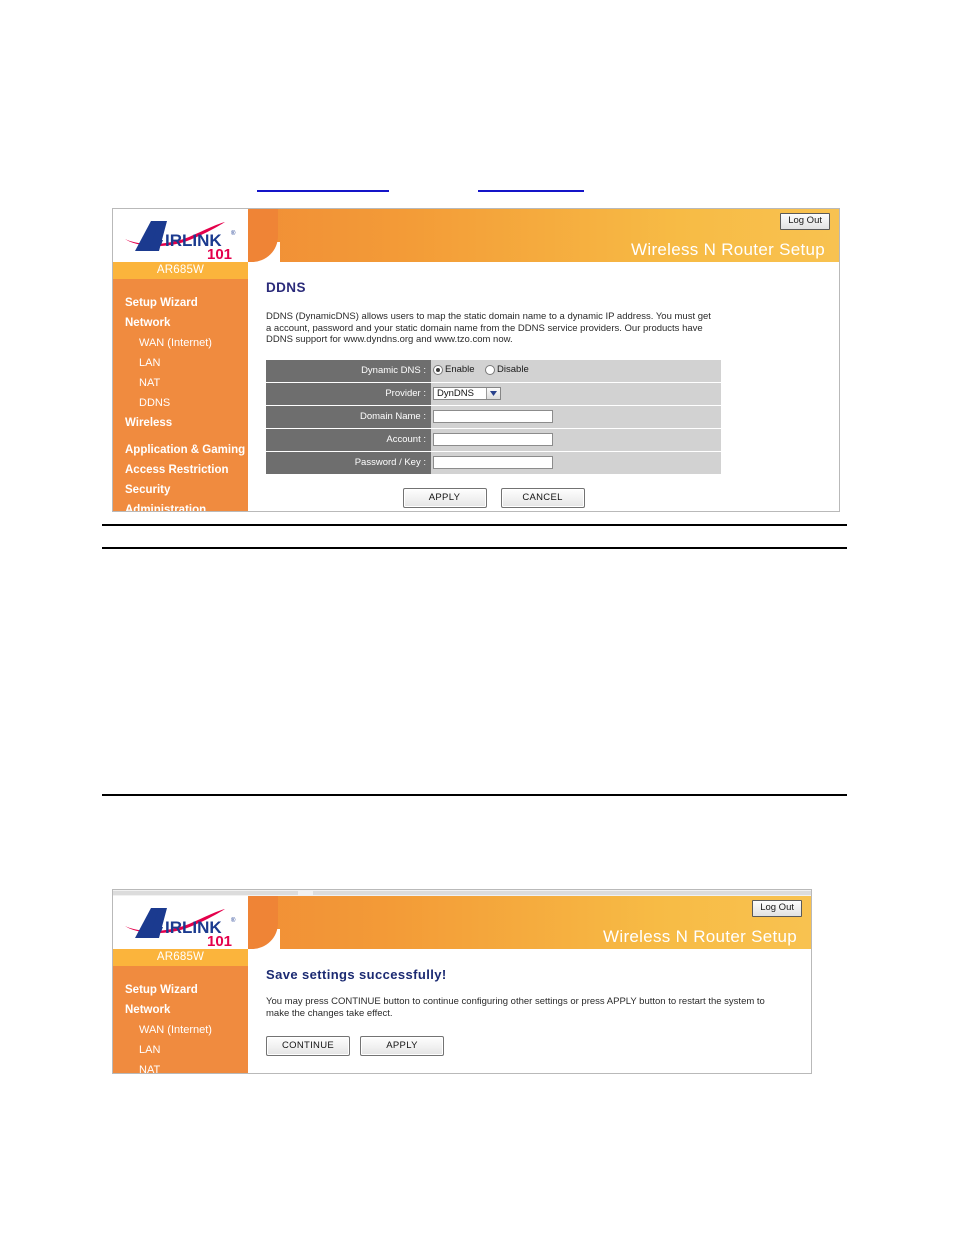 The image size is (954, 1235). I want to click on form-row-dynamic-dns: Dynamic DNS : Enable Disable, so click(493, 371).